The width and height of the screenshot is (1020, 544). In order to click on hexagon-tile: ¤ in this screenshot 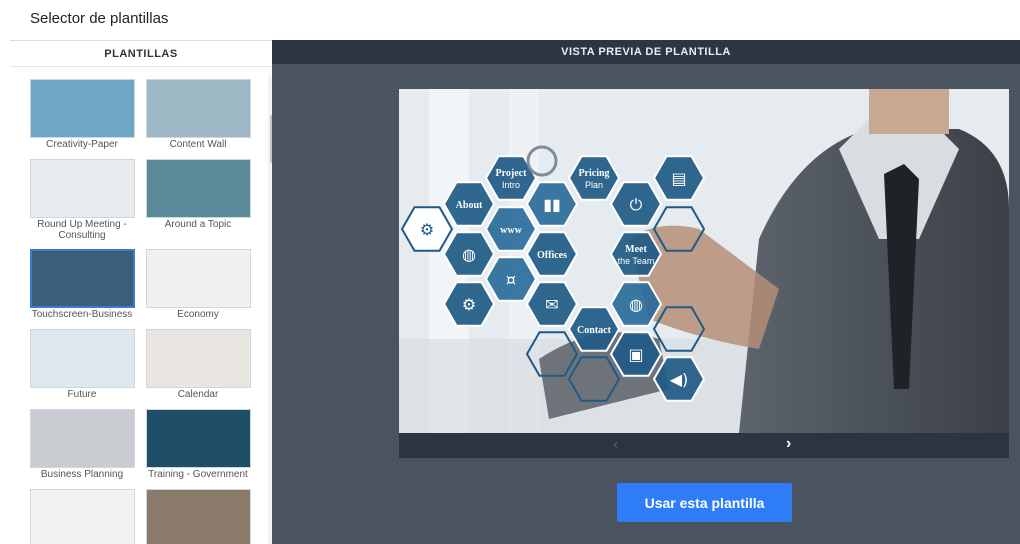, I will do `click(511, 279)`.